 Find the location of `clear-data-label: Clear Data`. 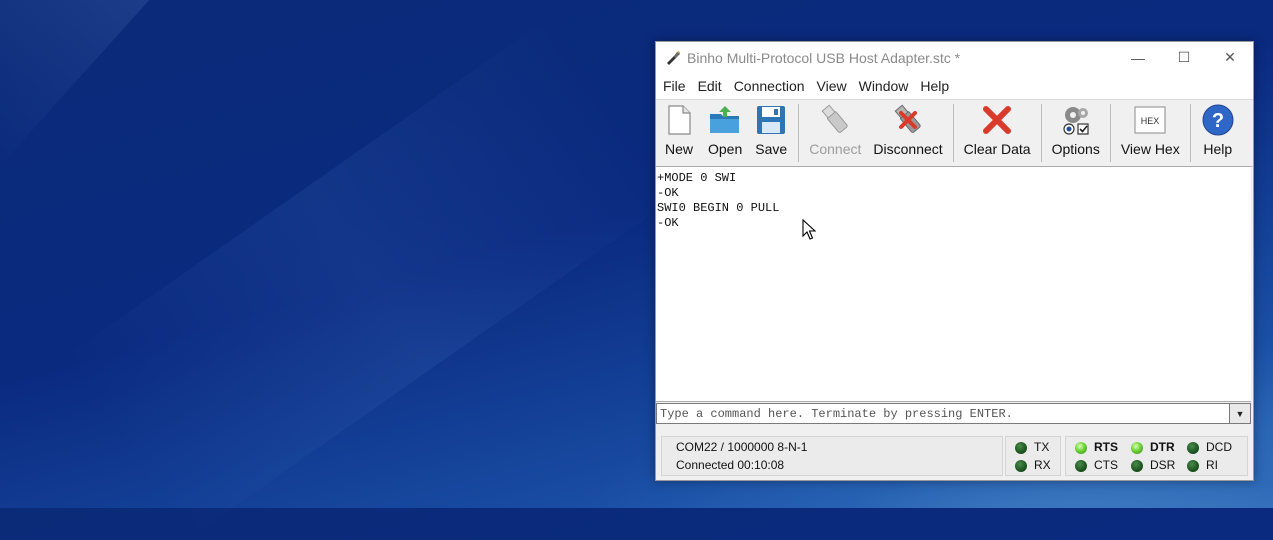

clear-data-label: Clear Data is located at coordinates (997, 149).